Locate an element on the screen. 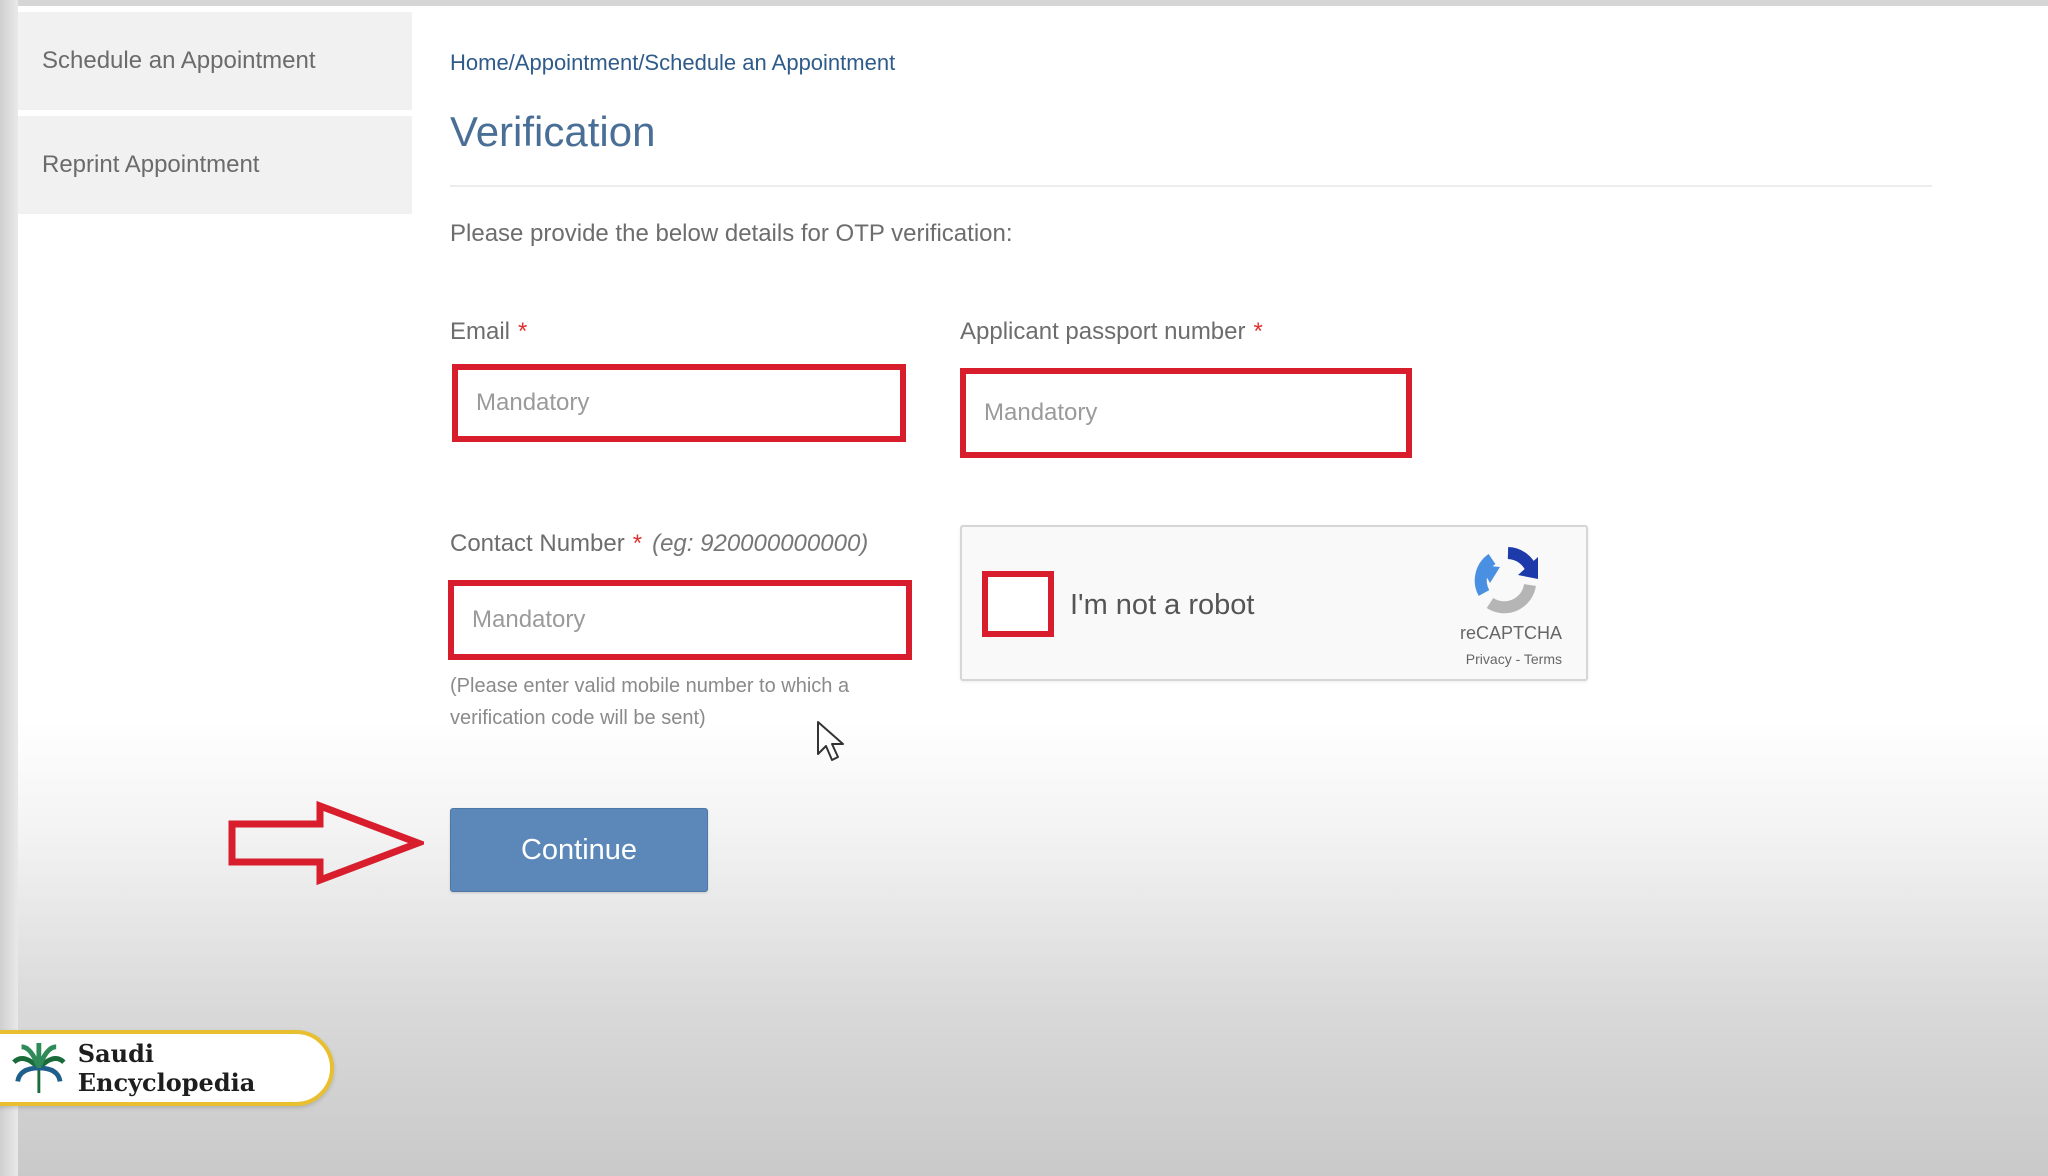  window-left-edge is located at coordinates (9, 588).